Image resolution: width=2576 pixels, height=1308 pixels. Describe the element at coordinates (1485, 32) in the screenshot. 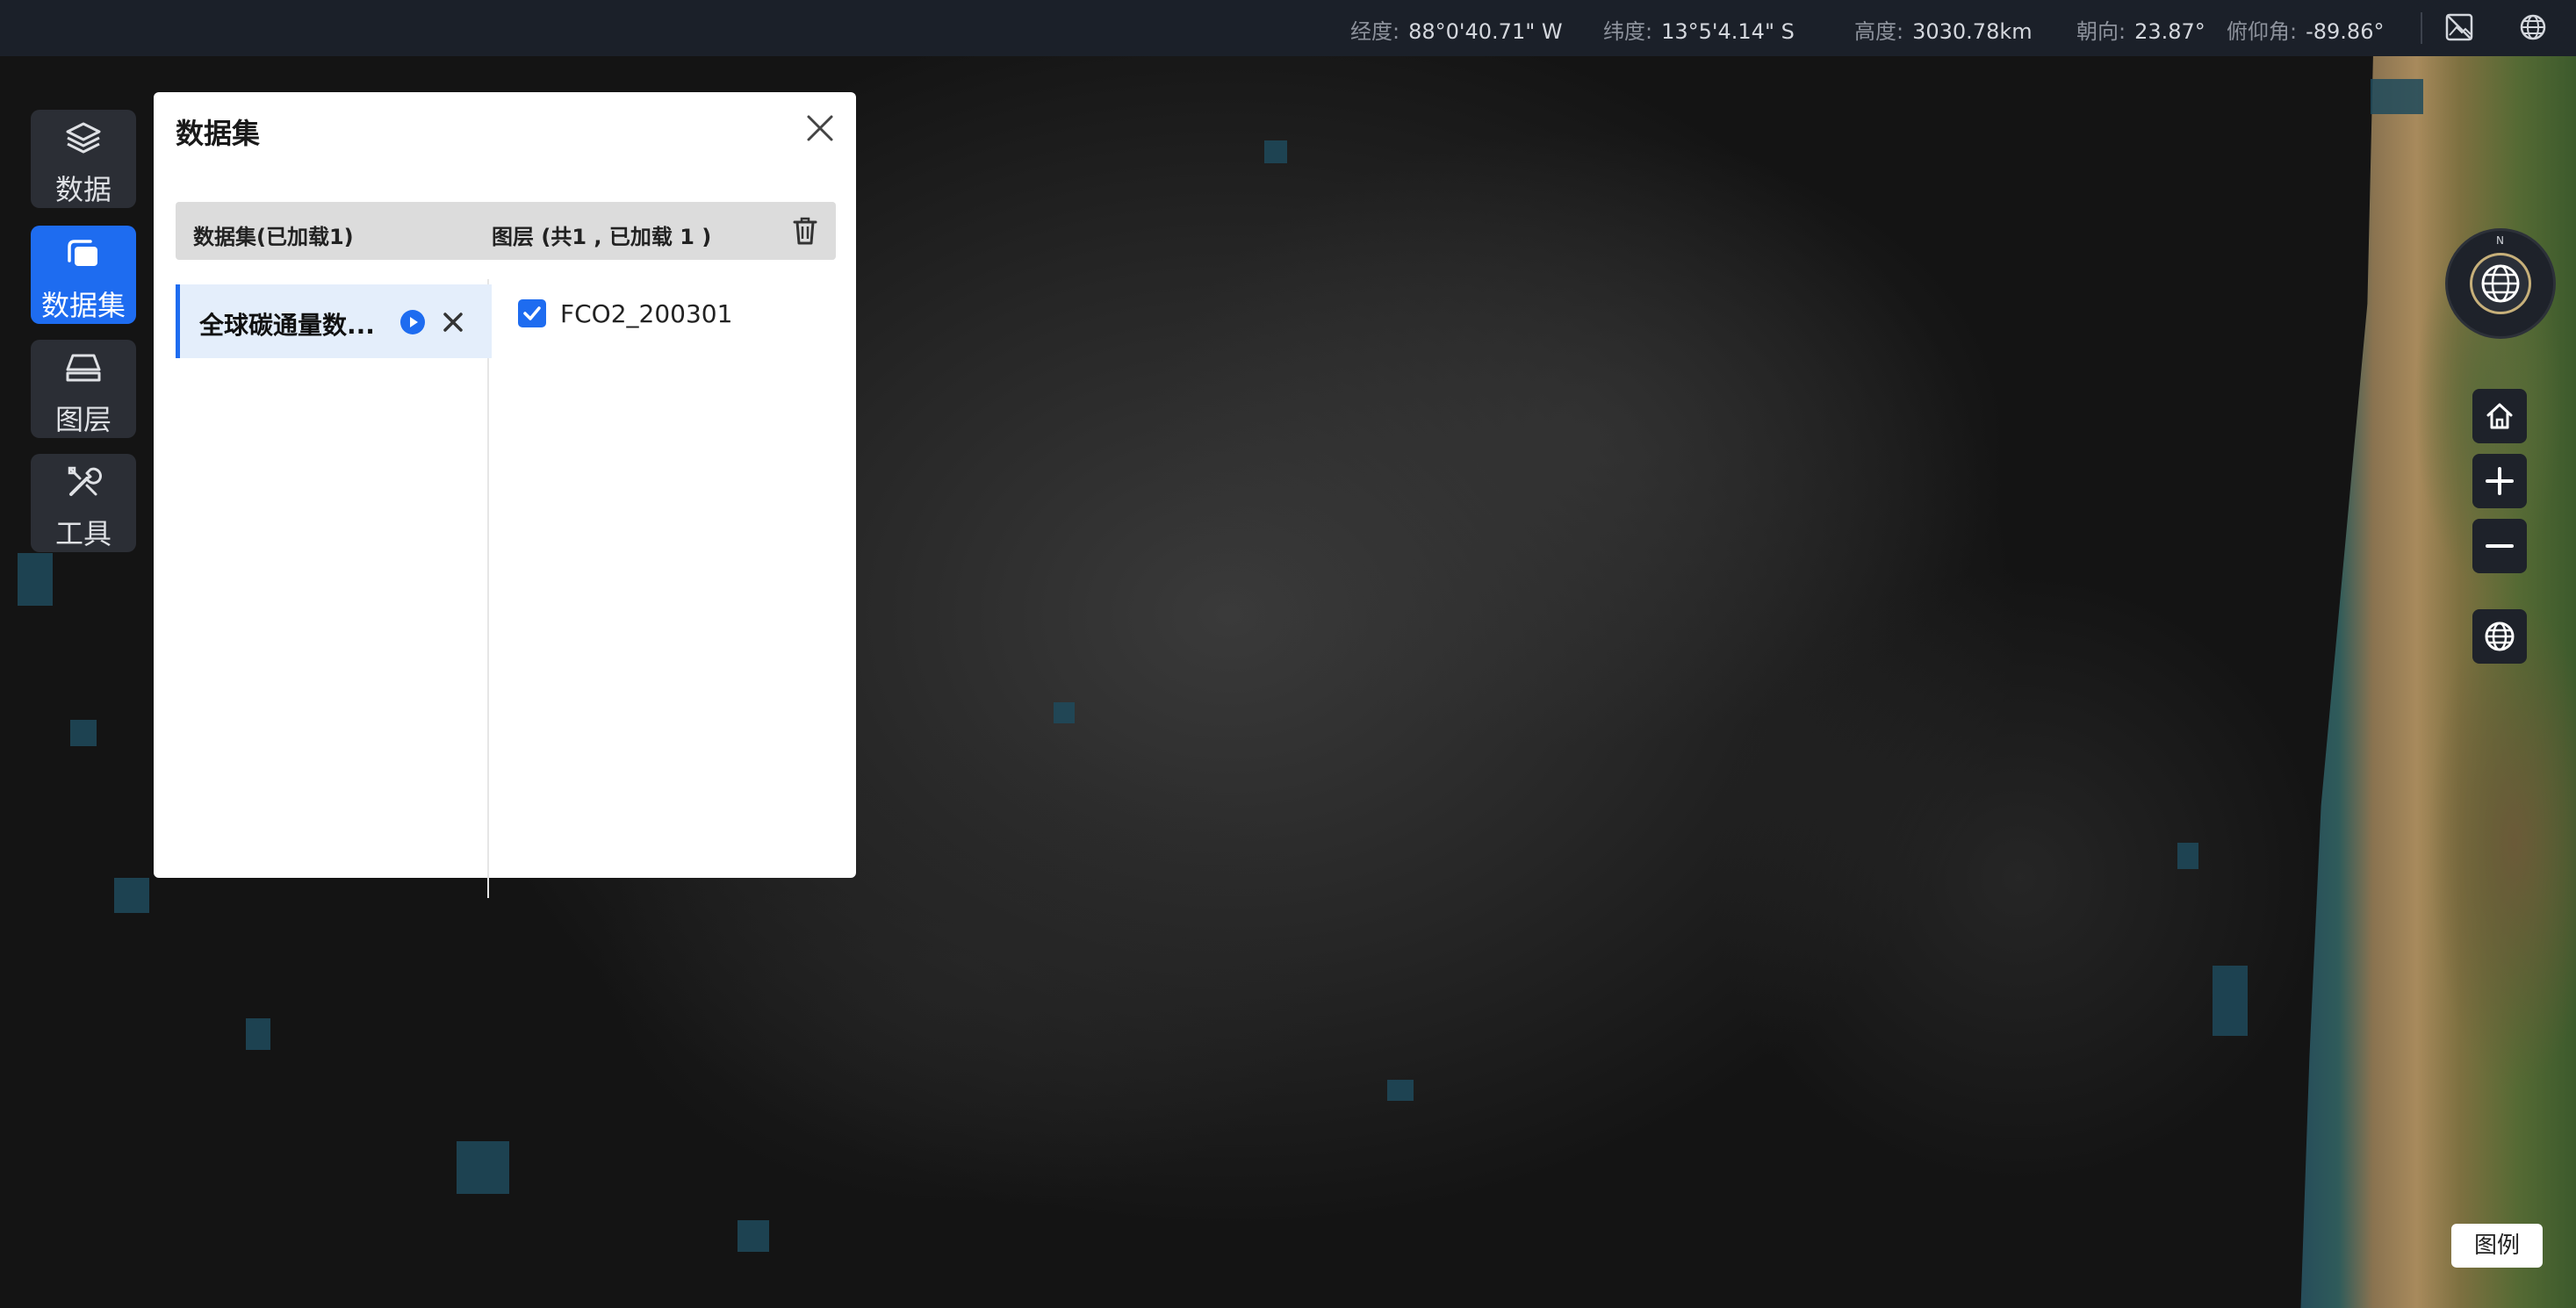

I see `longitude-value: 88°0'40.71" W` at that location.